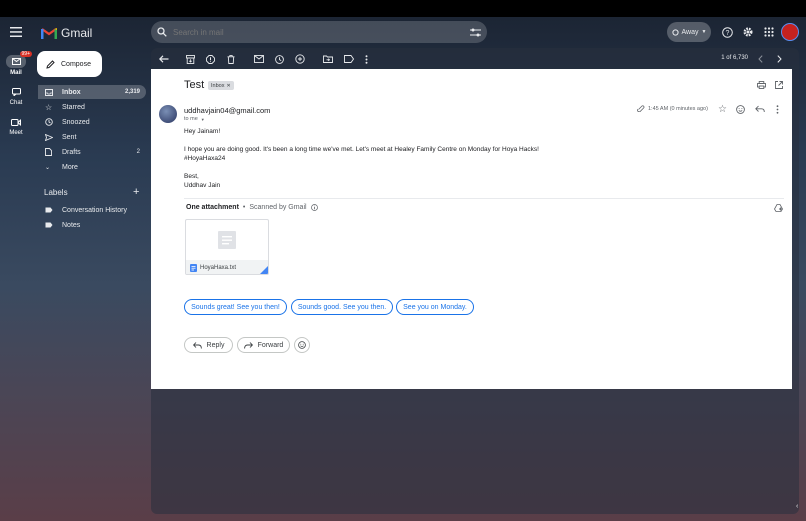 This screenshot has height=521, width=806. I want to click on attachment-card: HoyaHaxa.txt, so click(227, 247).